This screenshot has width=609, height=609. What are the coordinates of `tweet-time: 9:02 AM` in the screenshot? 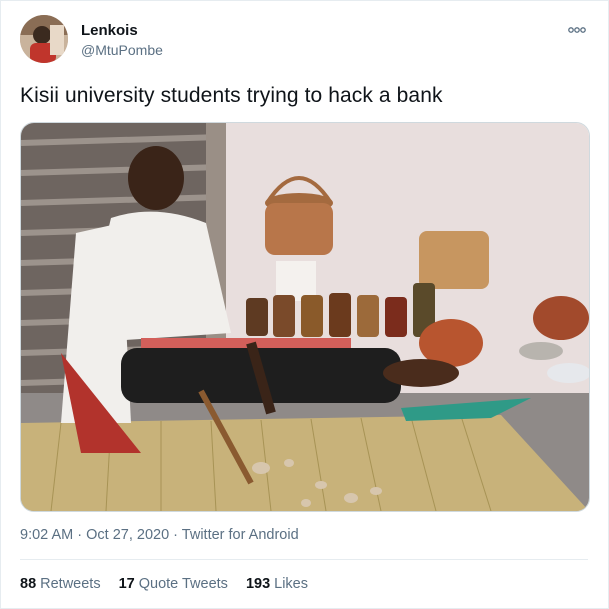 It's located at (46, 535).